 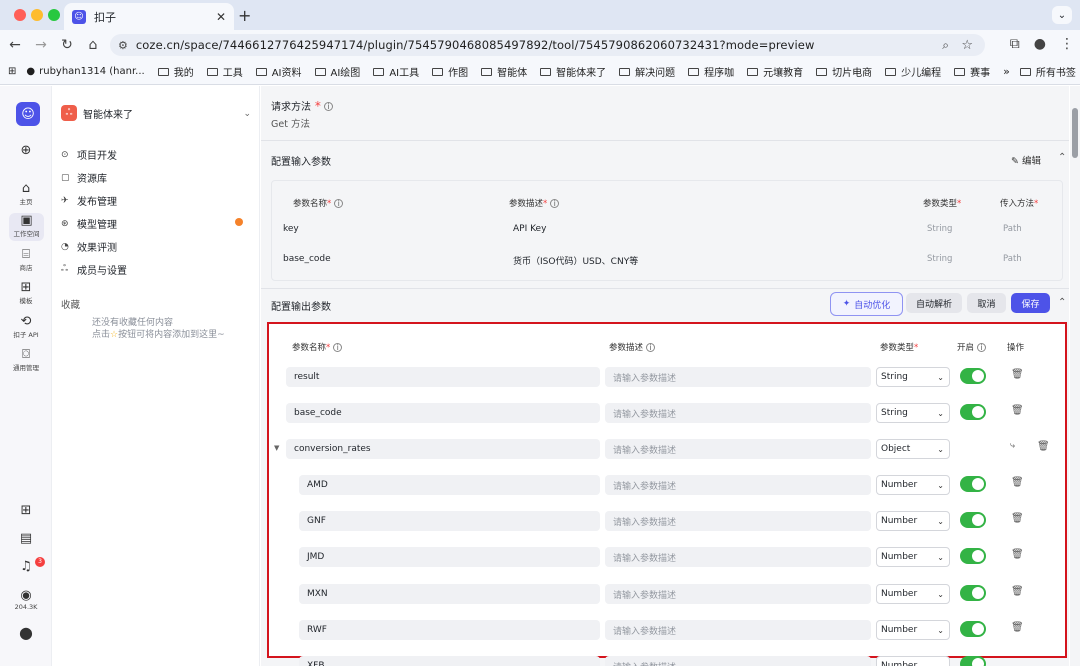 I want to click on save-button: 保存, so click(x=1030, y=303).